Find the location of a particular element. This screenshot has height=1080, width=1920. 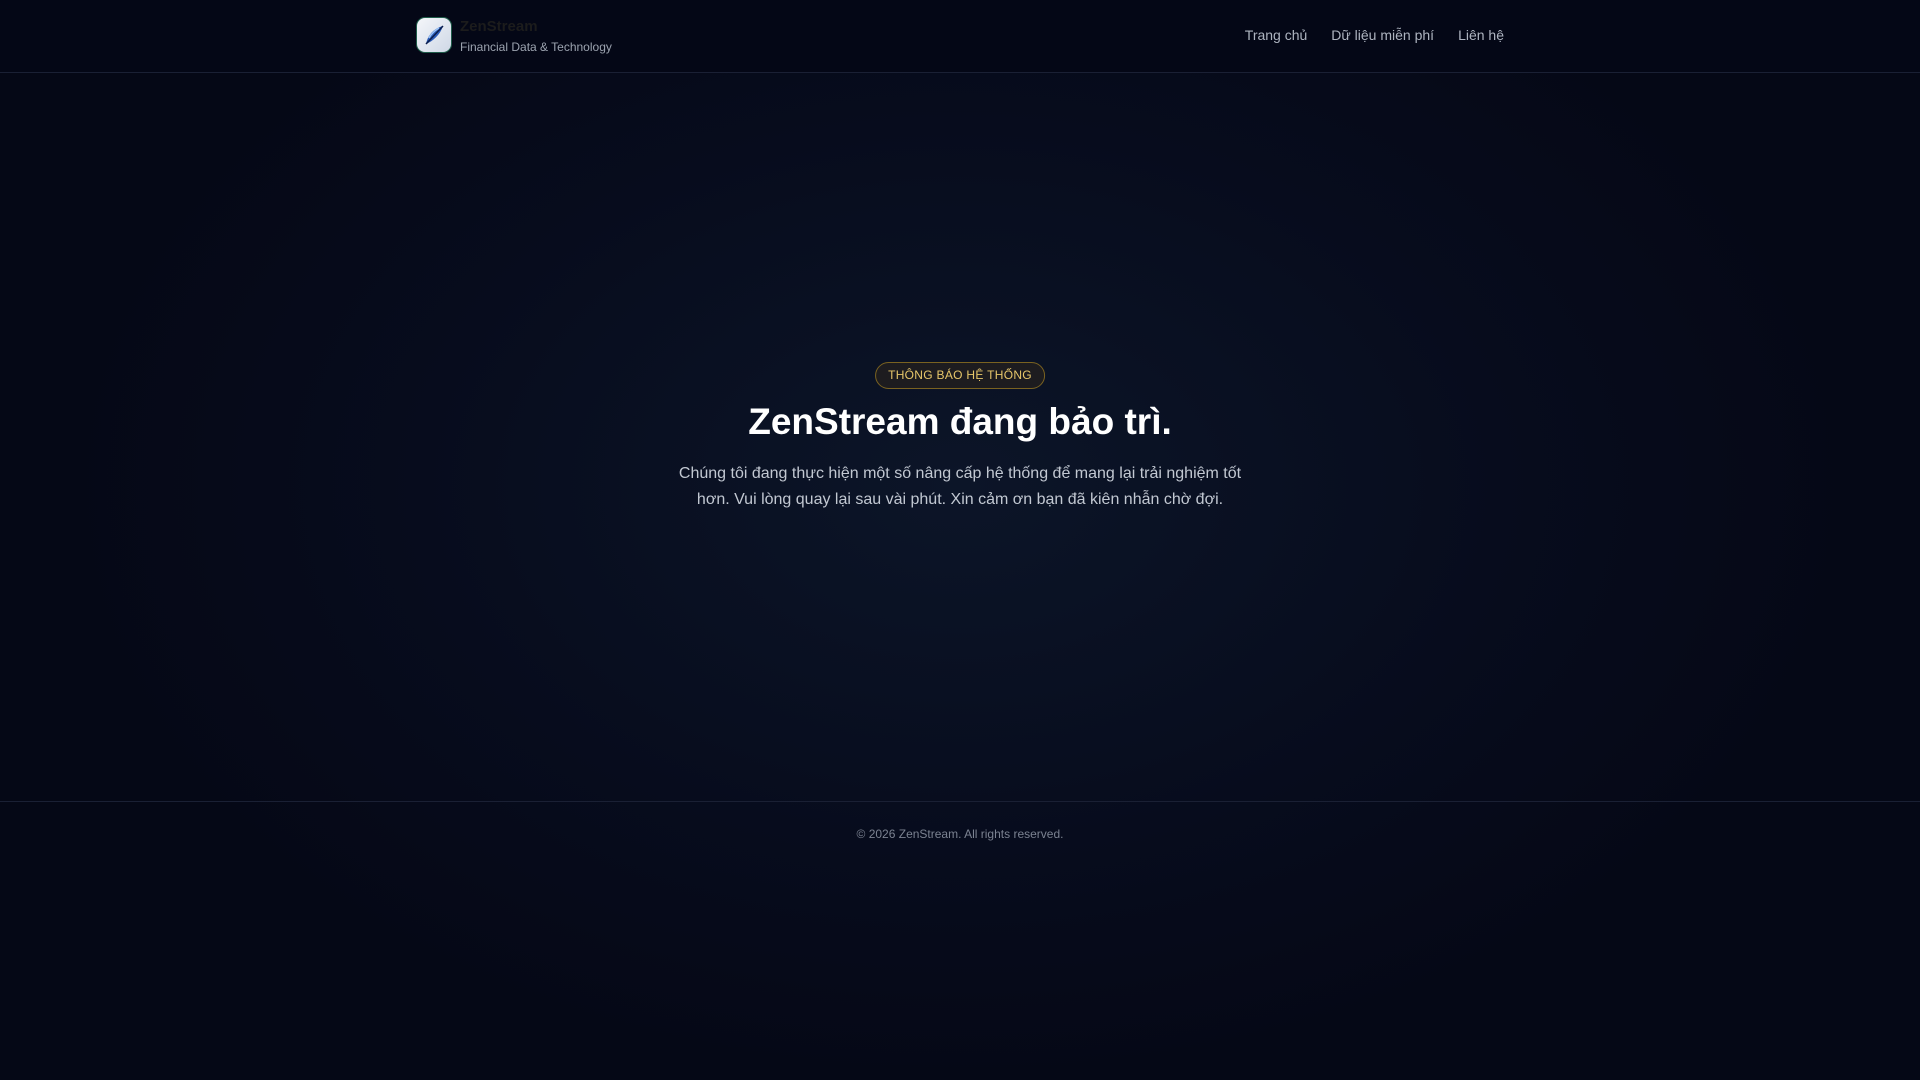

main-nav: Trang chủ Dữ liệu miễn phí Liên hệ is located at coordinates (1374, 35).